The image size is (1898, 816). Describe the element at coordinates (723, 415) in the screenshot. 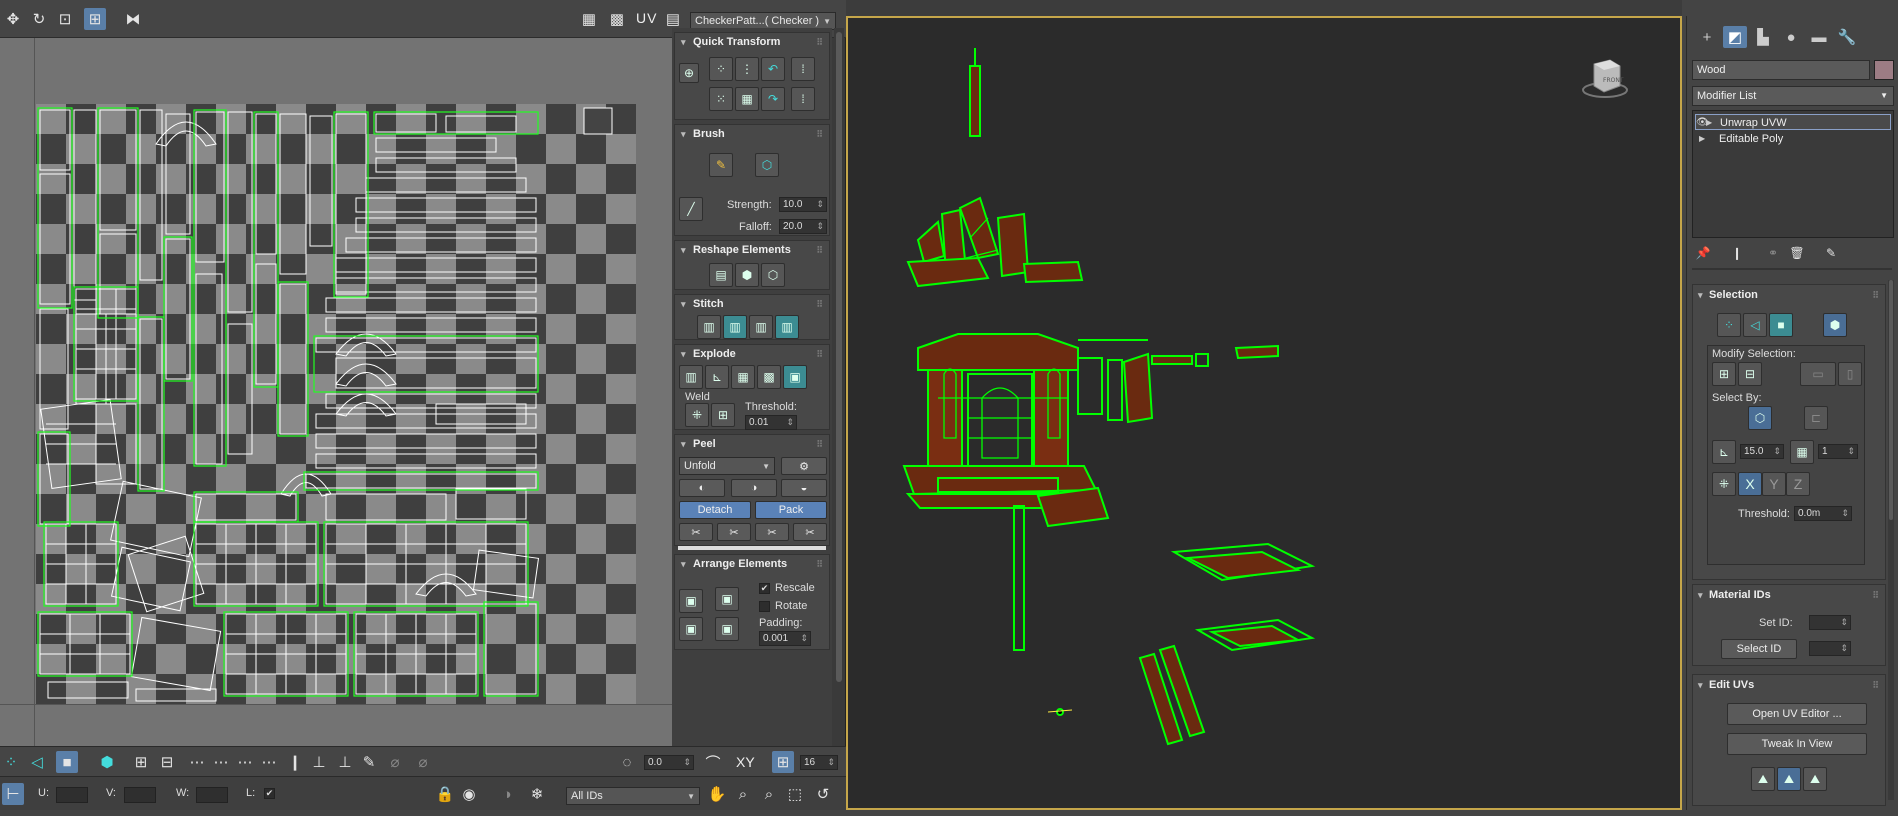

I see `weld-all-icon: ⊞` at that location.